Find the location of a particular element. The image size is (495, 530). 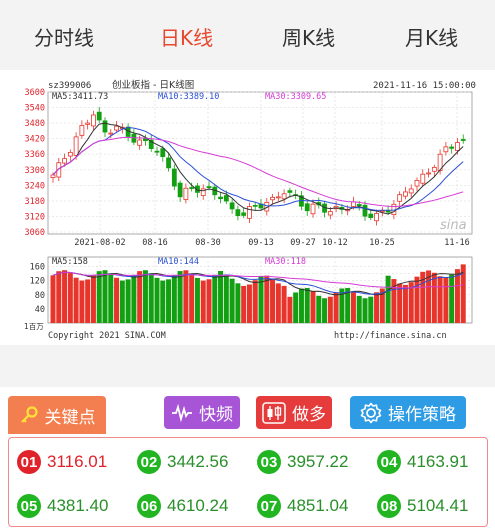

key-point-04: 04 4163.91 is located at coordinates (422, 462).